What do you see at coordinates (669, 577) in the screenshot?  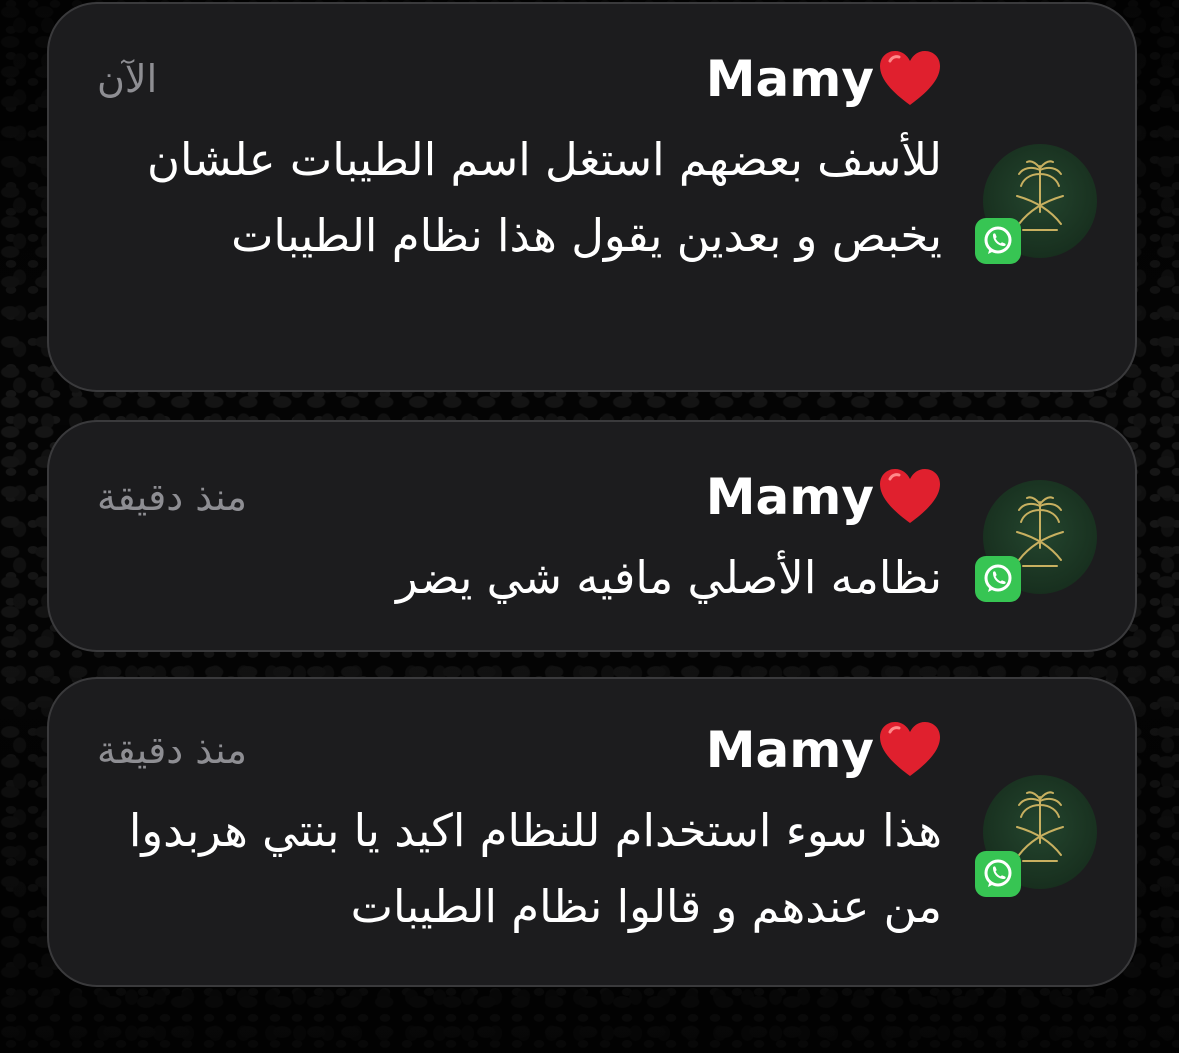 I see `notification-message: نظامه الأصلي مافيه شي يضر` at bounding box center [669, 577].